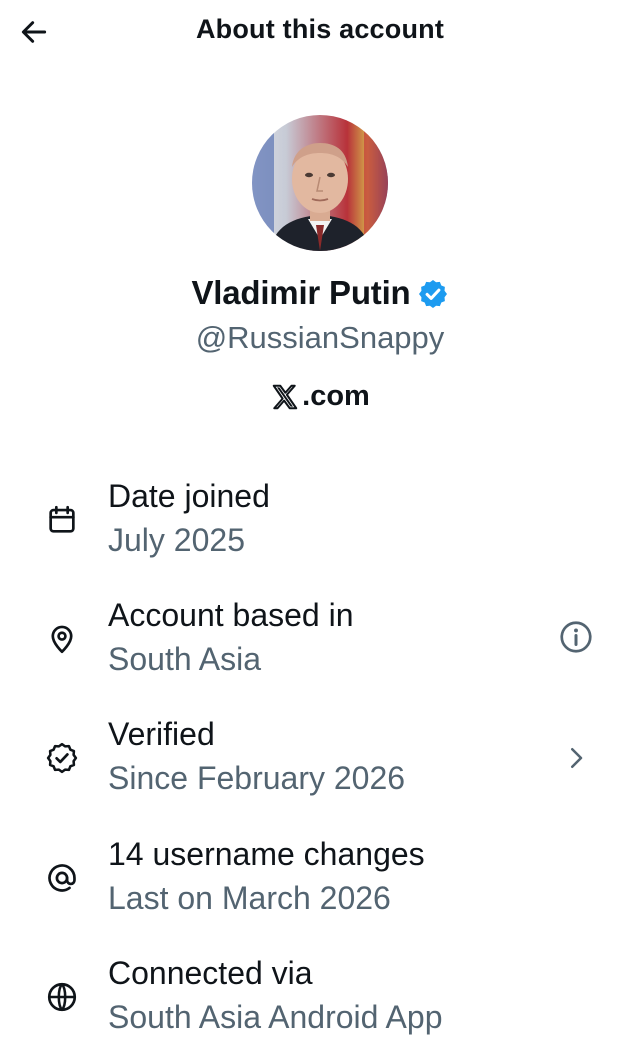 The width and height of the screenshot is (640, 1051). What do you see at coordinates (62, 520) in the screenshot?
I see `calendar-icon` at bounding box center [62, 520].